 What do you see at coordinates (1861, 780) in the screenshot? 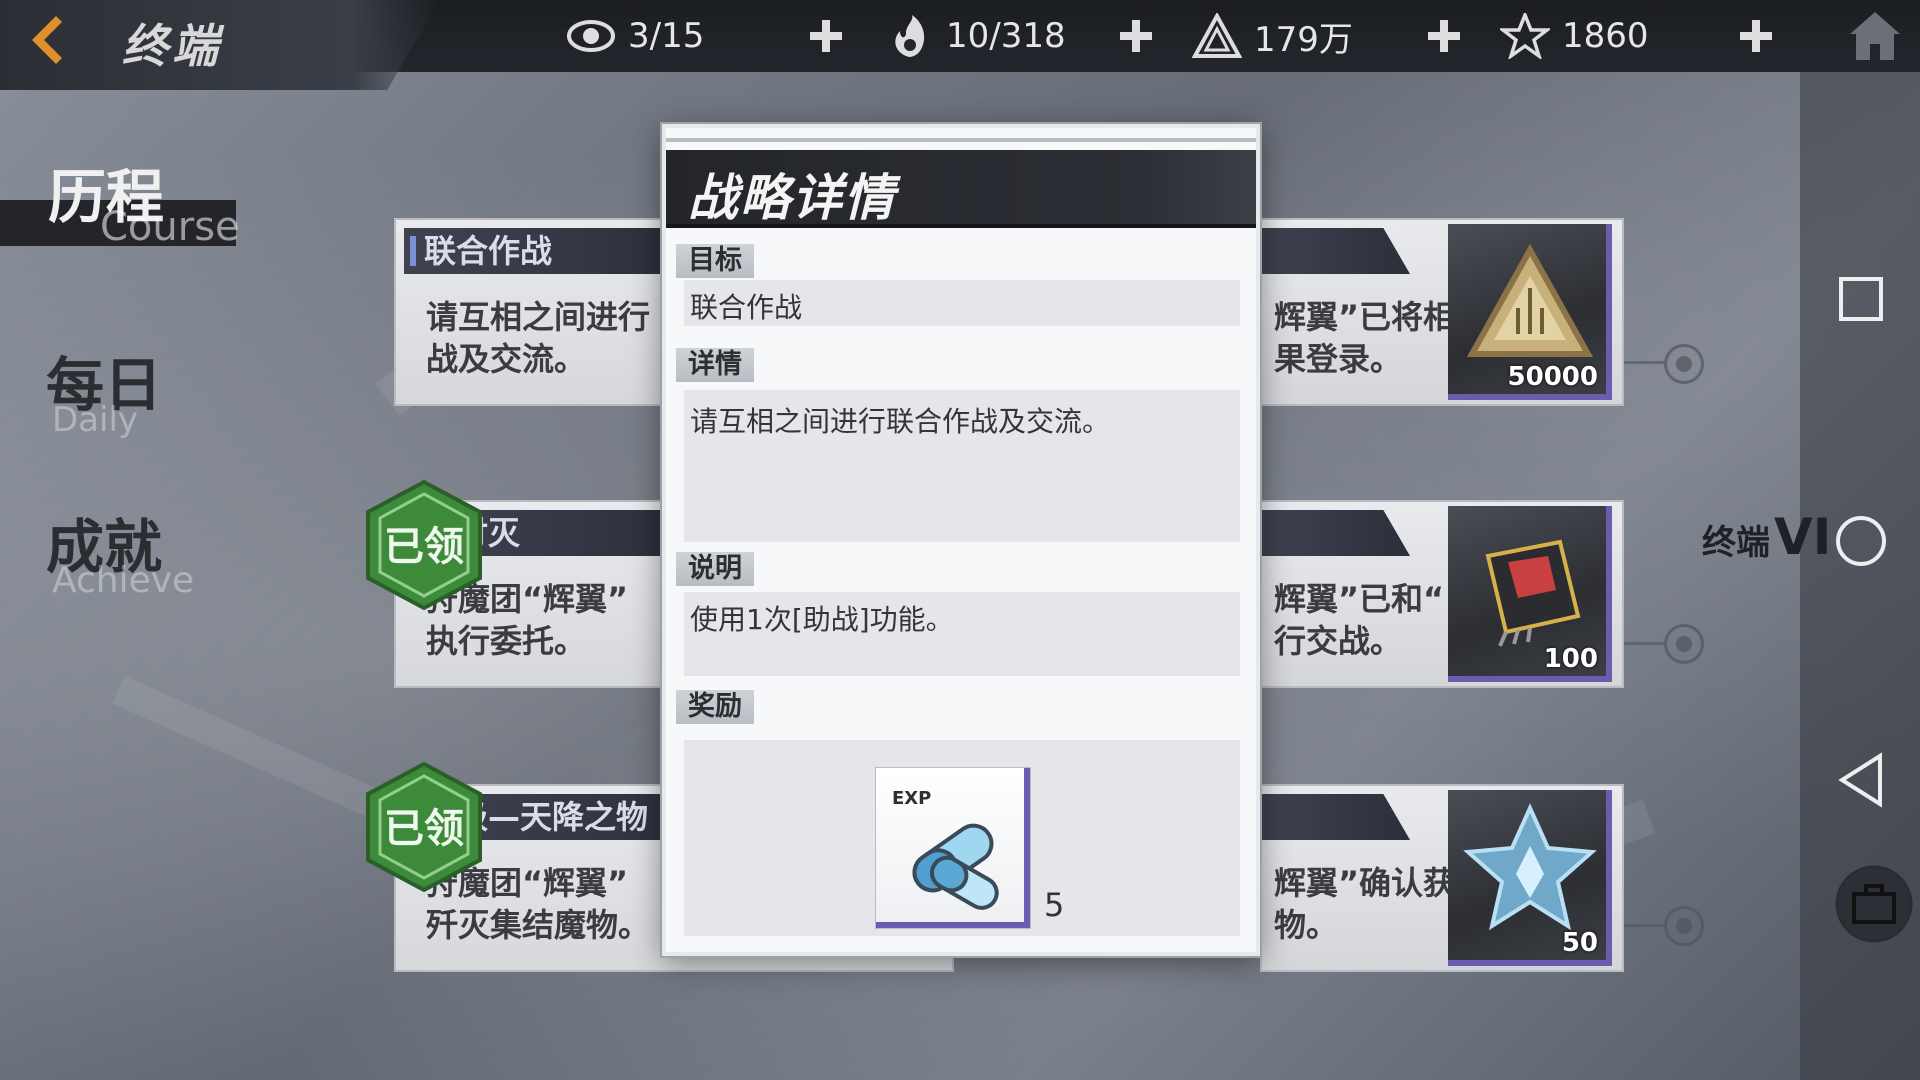
I see `back-system-button` at bounding box center [1861, 780].